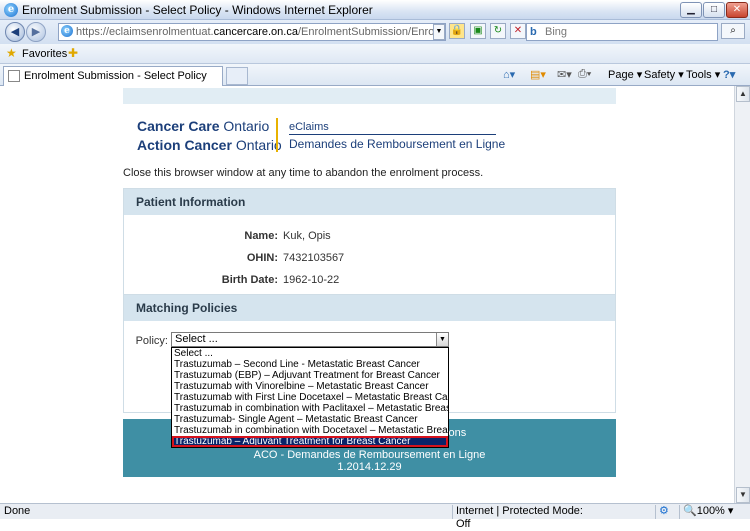  Describe the element at coordinates (151, 341) in the screenshot. I see `policy-label: Policy:` at that location.